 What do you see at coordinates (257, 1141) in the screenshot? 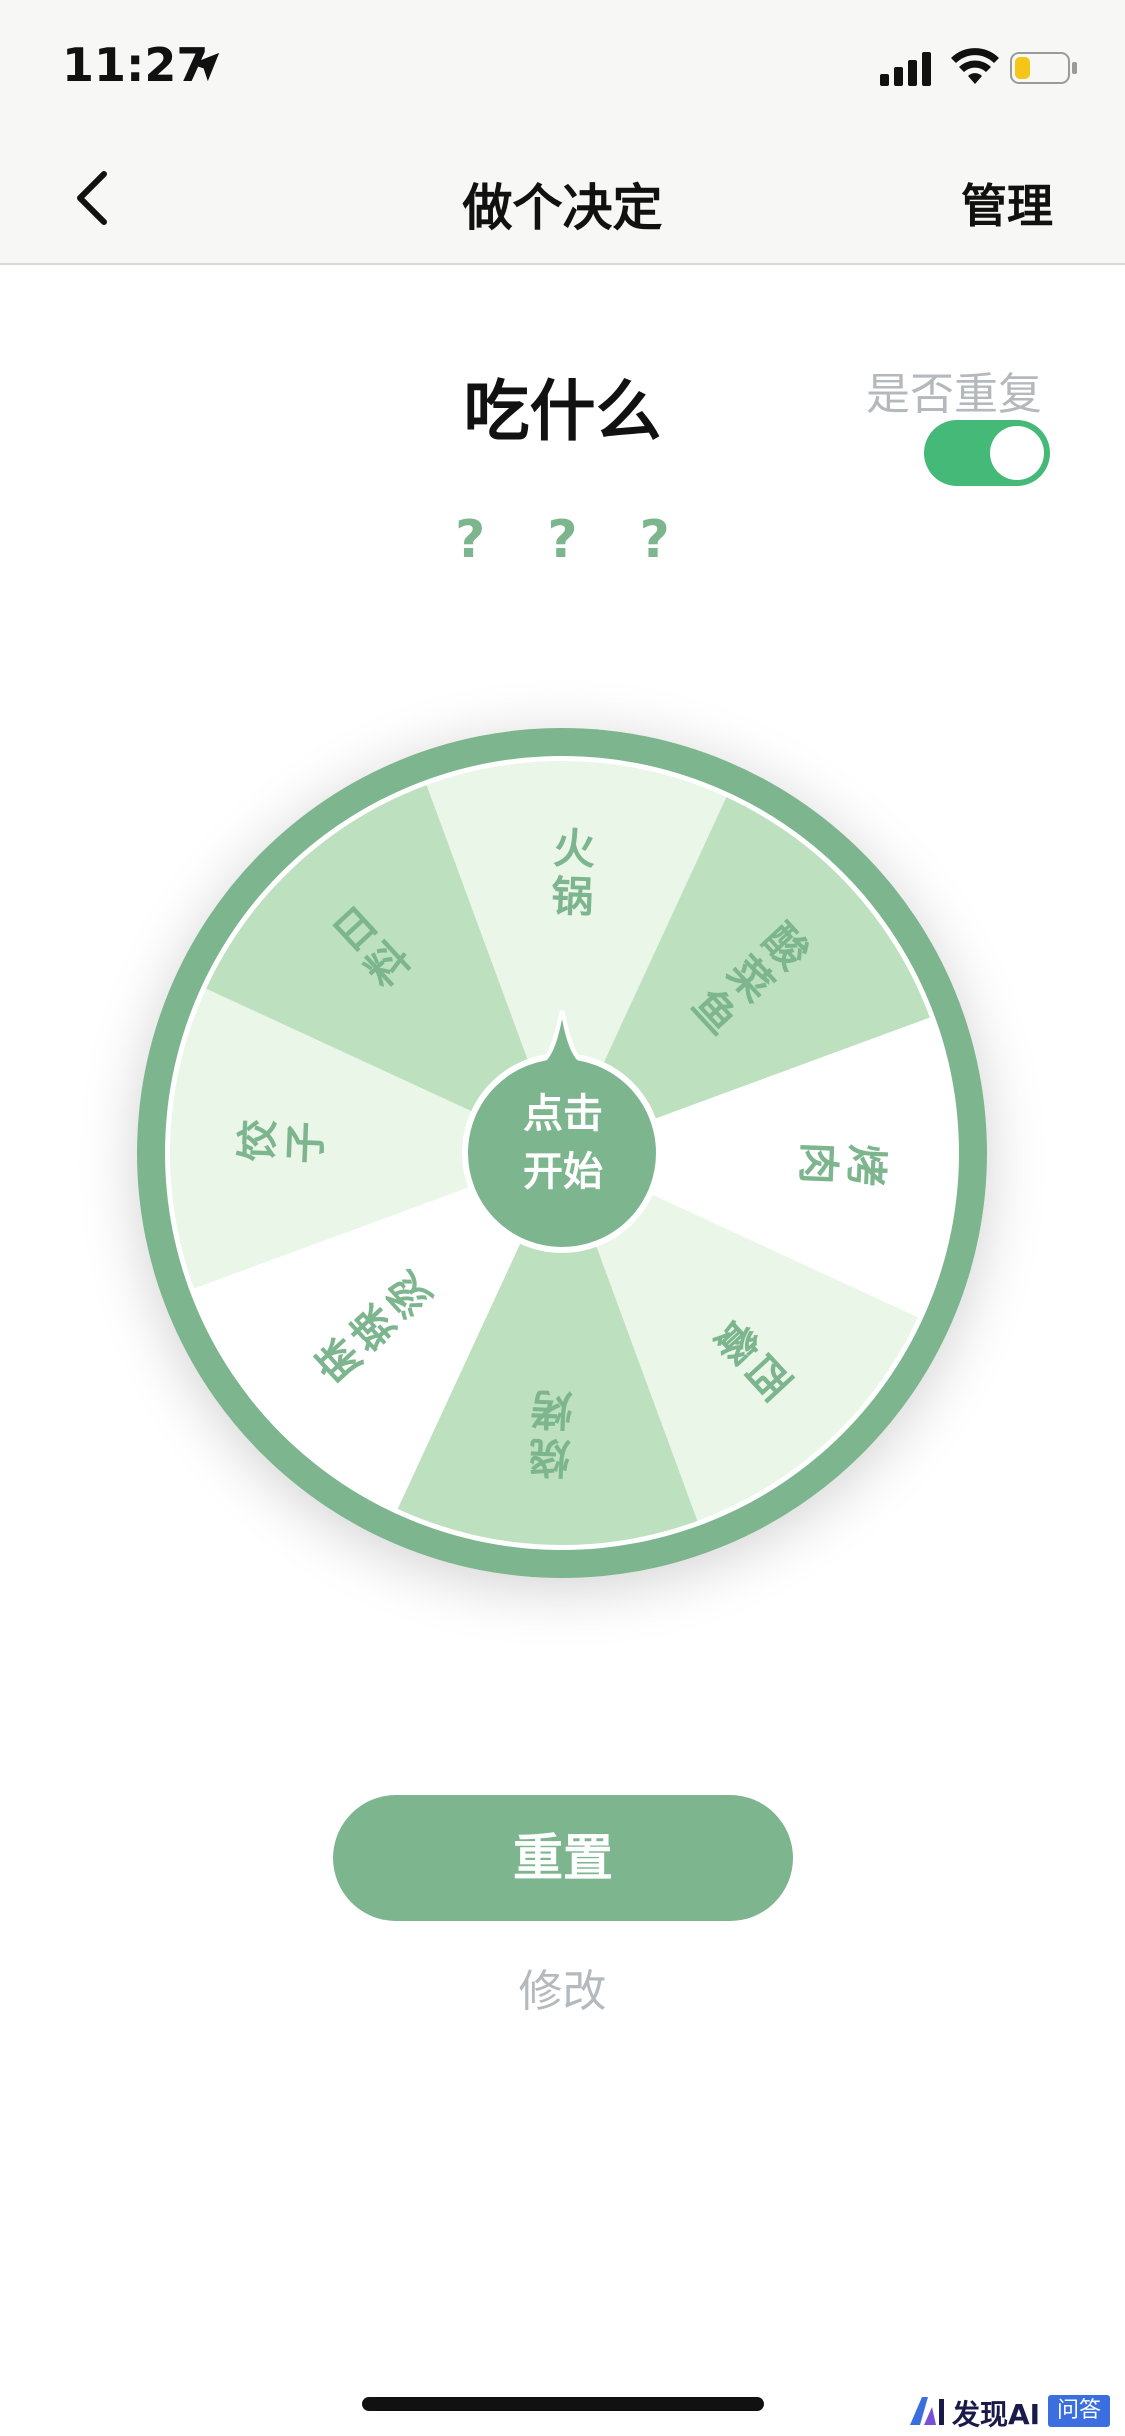
I see `wheel-segment-label: 饺` at bounding box center [257, 1141].